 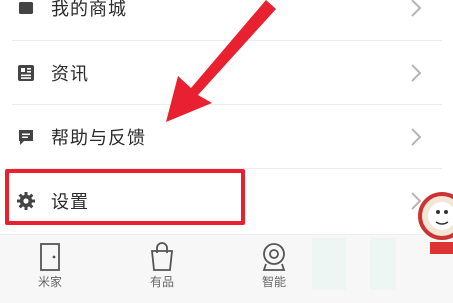 I want to click on tab-mijia: 米家, so click(x=50, y=269).